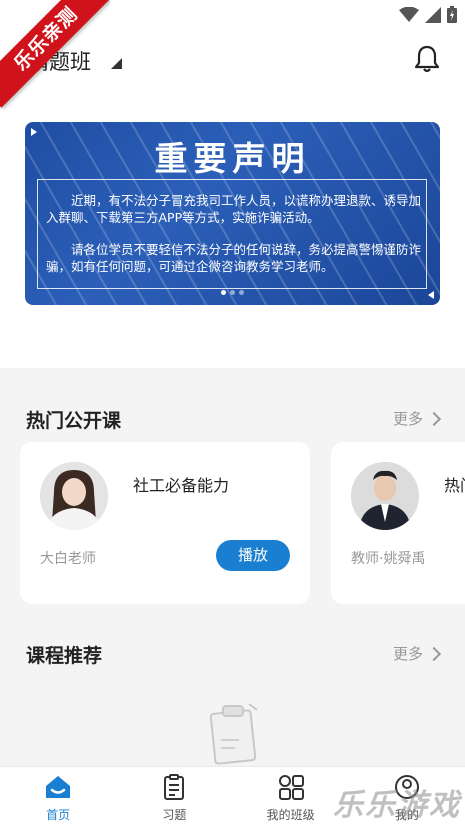  What do you see at coordinates (116, 63) in the screenshot?
I see `dropdown-icon` at bounding box center [116, 63].